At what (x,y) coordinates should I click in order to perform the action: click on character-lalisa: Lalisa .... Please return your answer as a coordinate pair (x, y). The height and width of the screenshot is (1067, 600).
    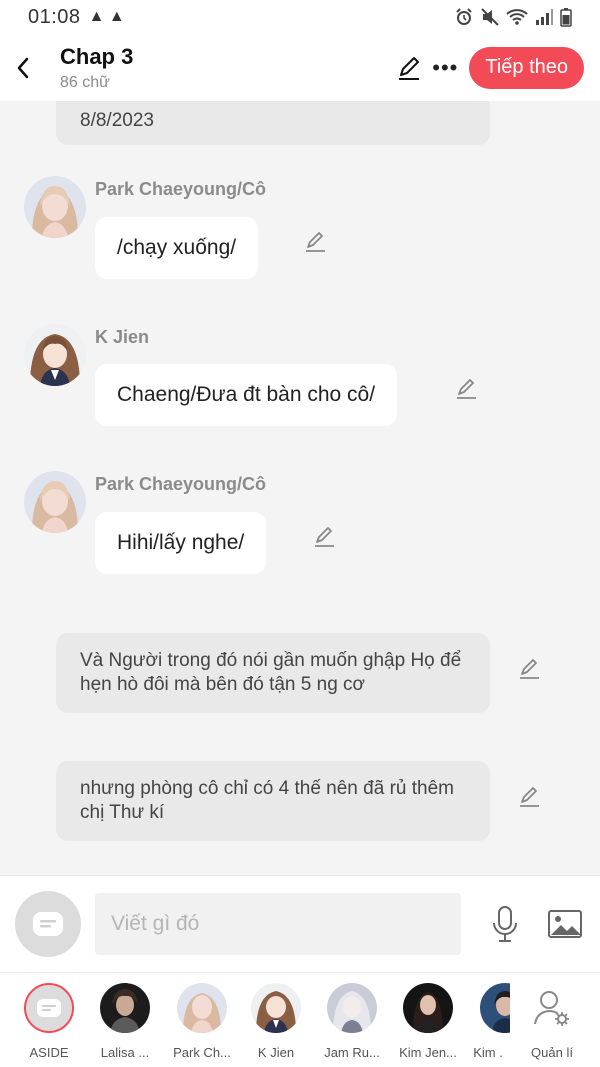
    Looking at the image, I should click on (125, 1021).